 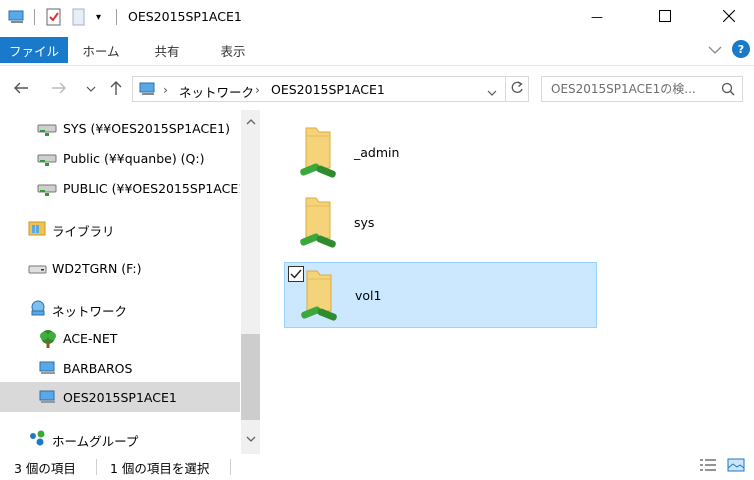 What do you see at coordinates (120, 438) in the screenshot?
I see `nav-item-homegroup: ホームグループ` at bounding box center [120, 438].